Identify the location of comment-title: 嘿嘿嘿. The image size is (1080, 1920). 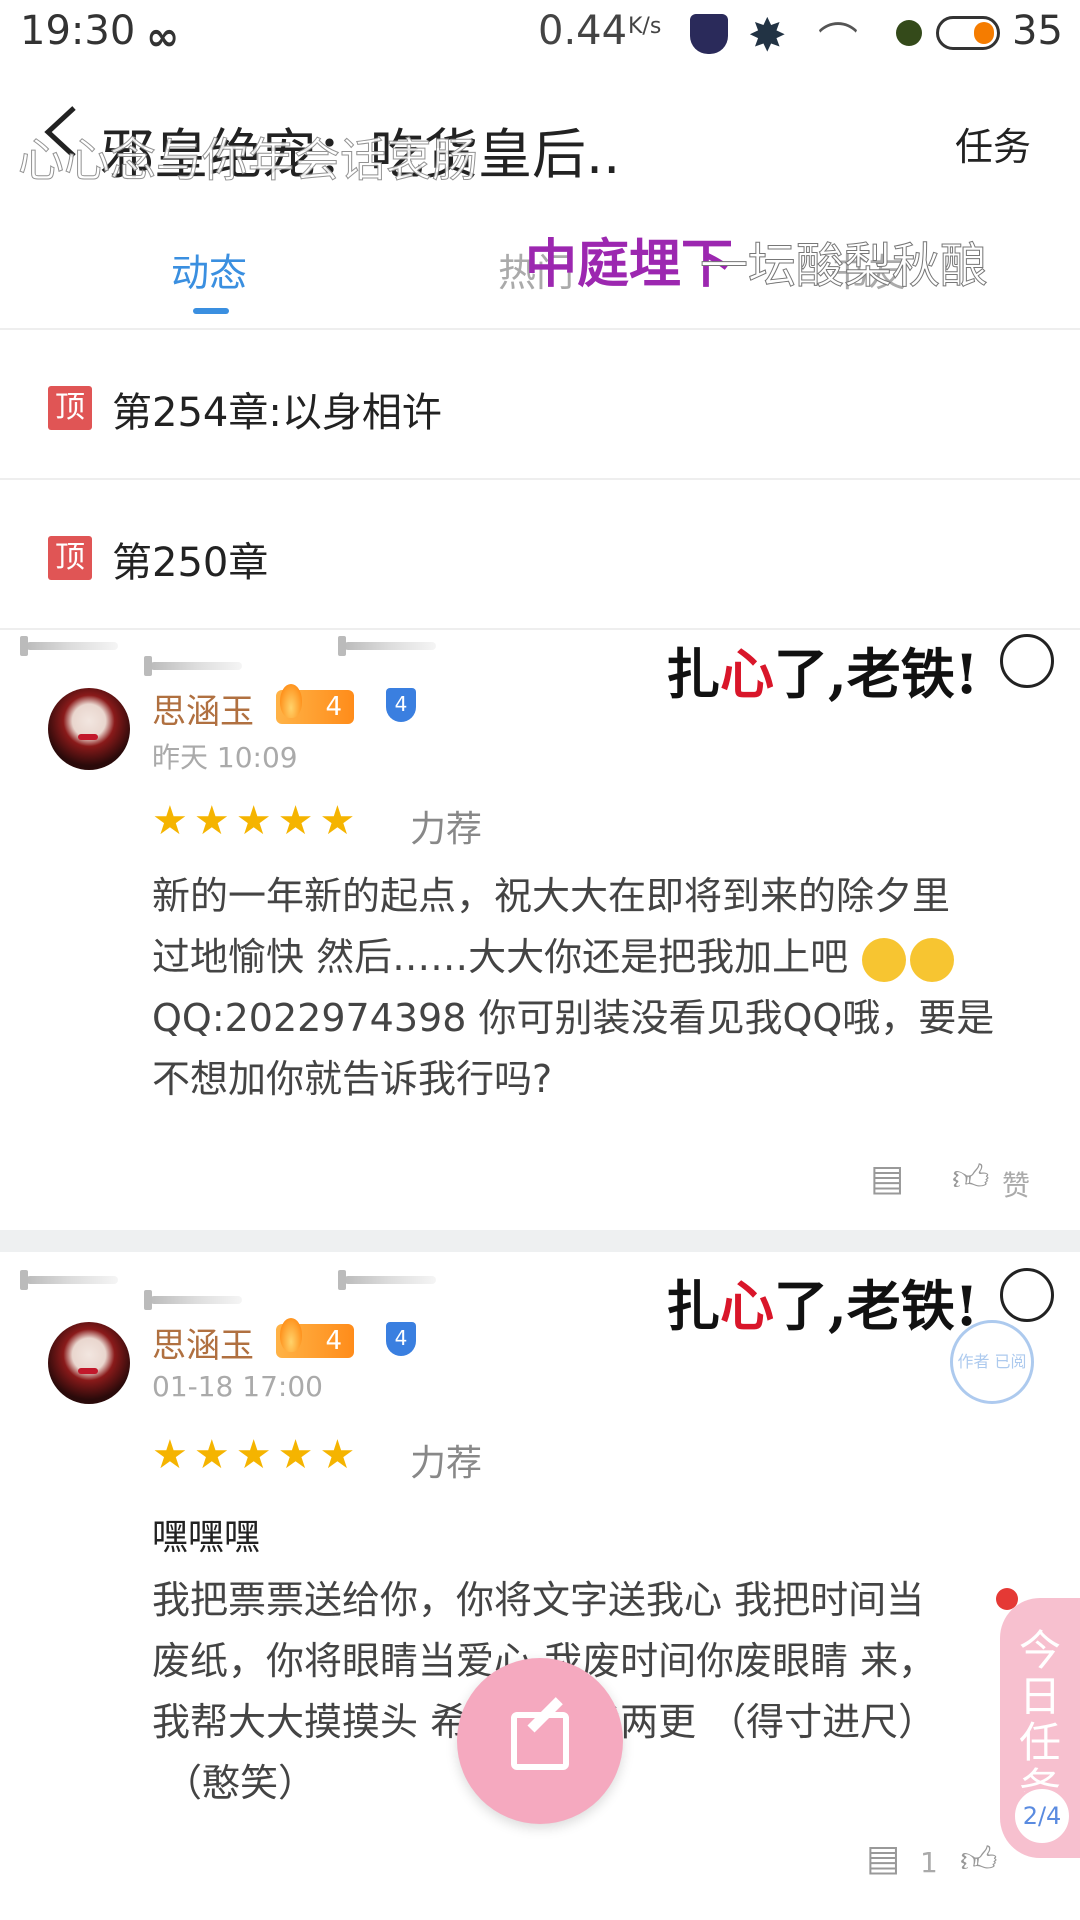
(206, 1537).